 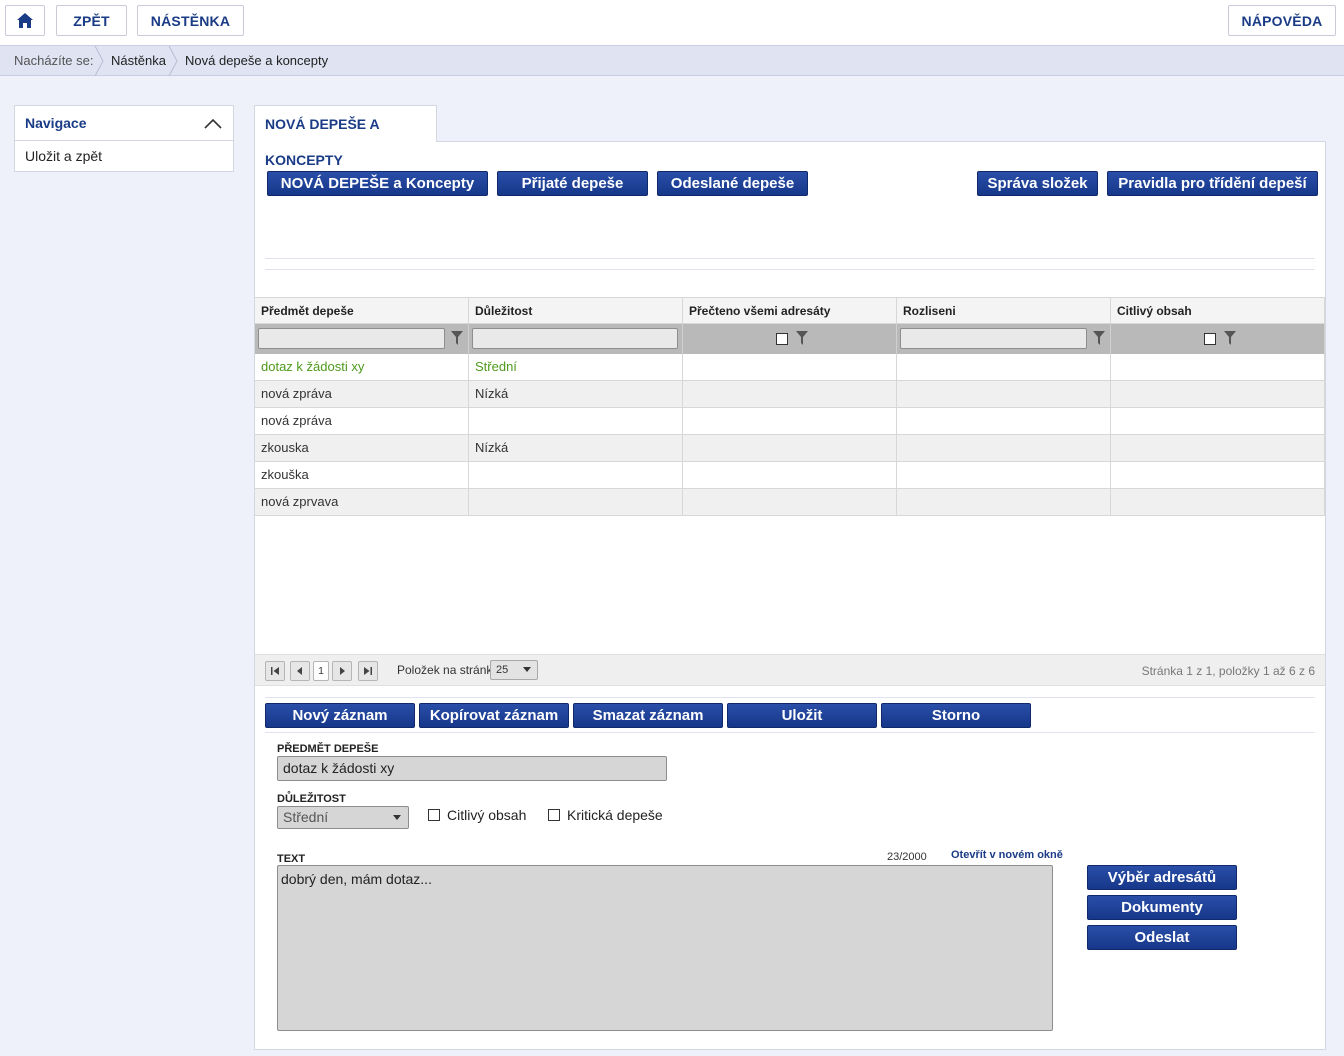 I want to click on table-cell: dotaz k žádosti xy, so click(x=362, y=367).